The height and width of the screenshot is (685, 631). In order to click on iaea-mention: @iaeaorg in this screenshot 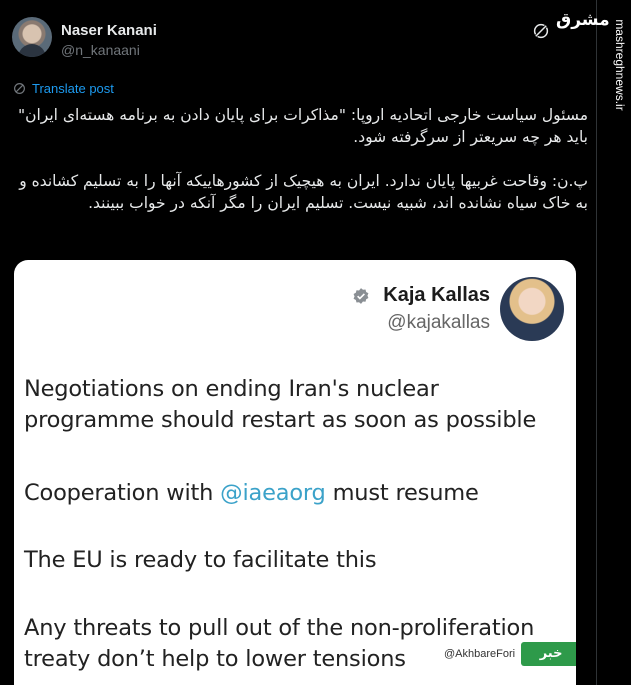, I will do `click(273, 493)`.